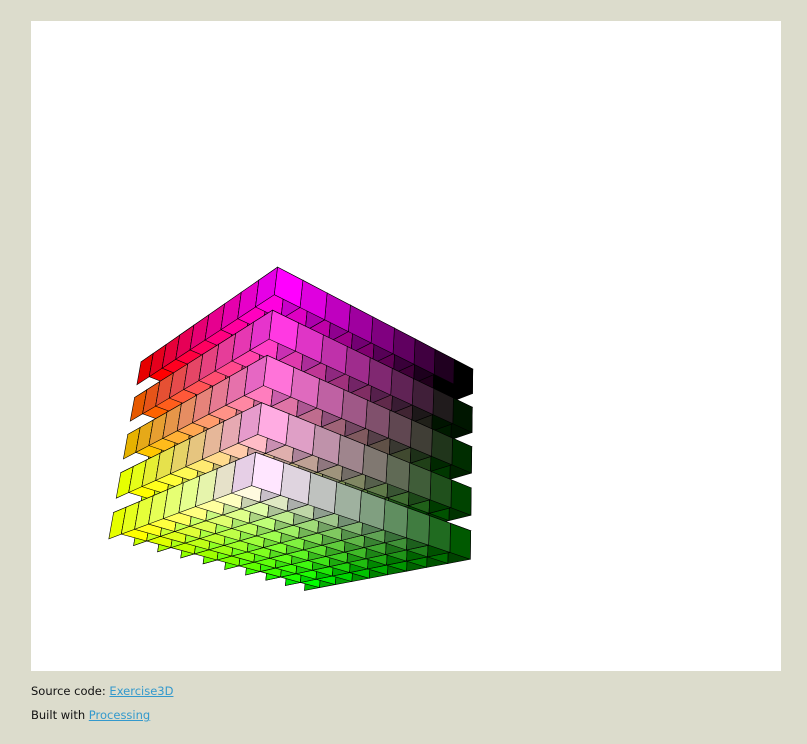  What do you see at coordinates (70, 691) in the screenshot?
I see `source-code-label: Source code:` at bounding box center [70, 691].